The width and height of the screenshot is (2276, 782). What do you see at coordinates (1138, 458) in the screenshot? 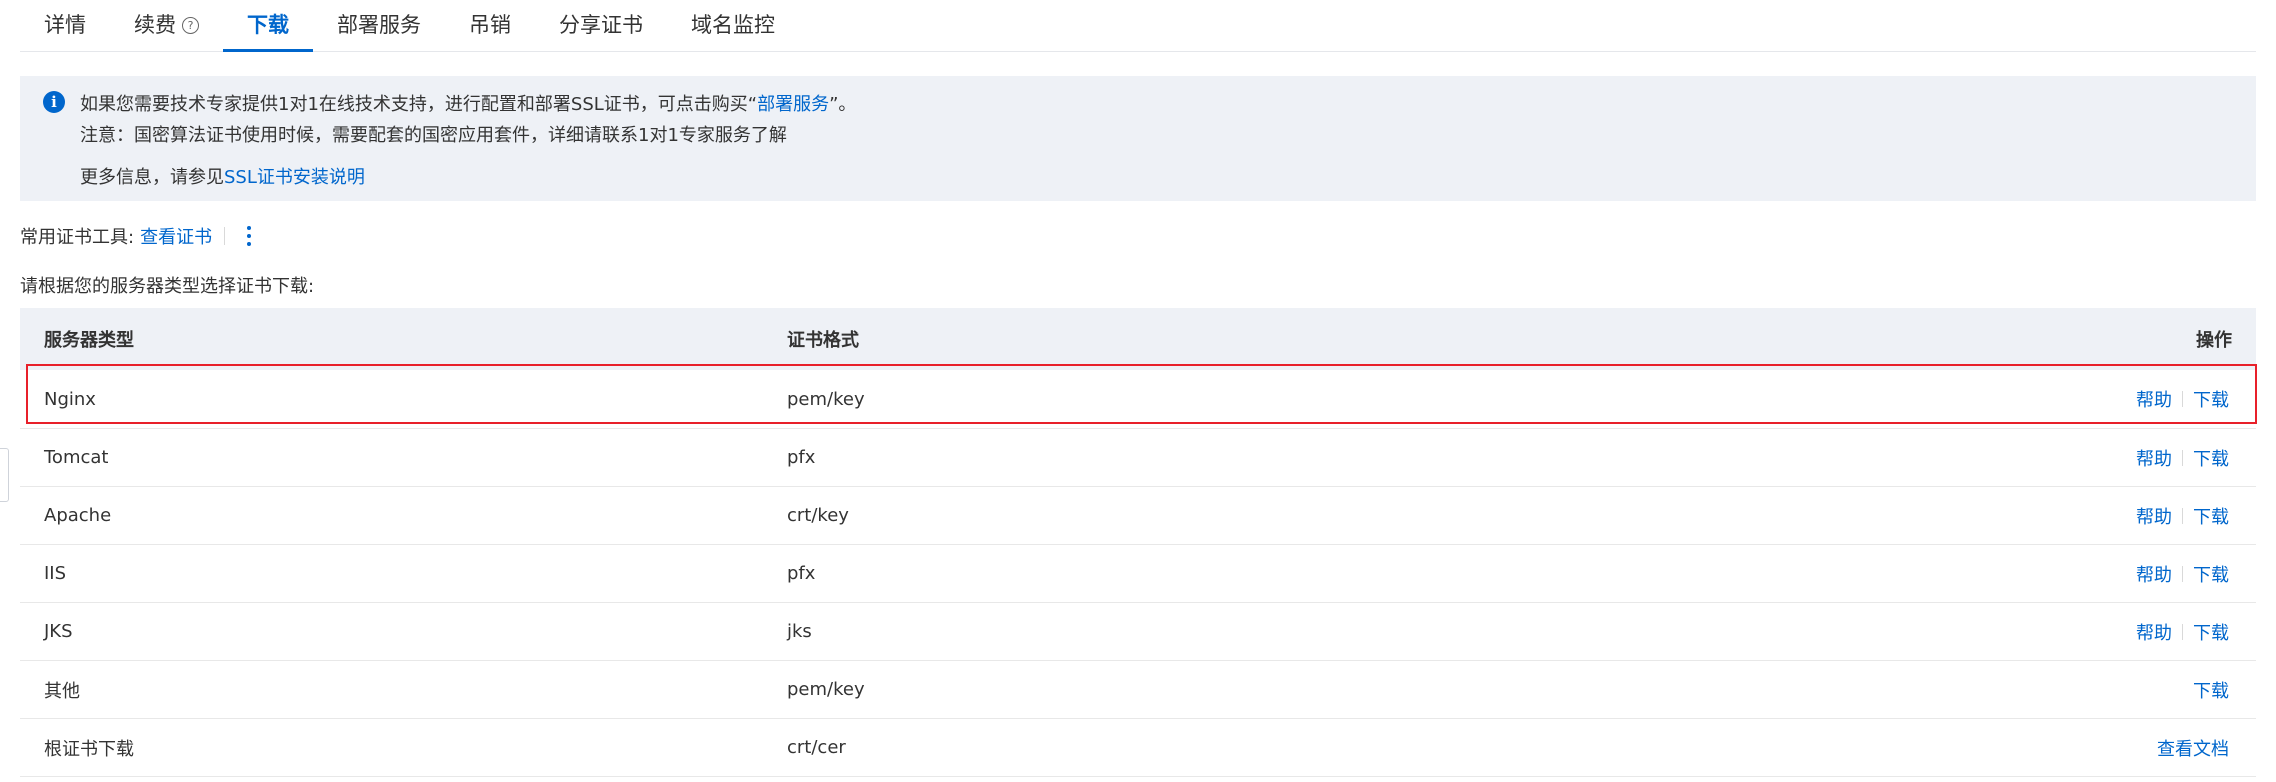
I see `table-row: Tomcat pfx 帮助 下载` at bounding box center [1138, 458].